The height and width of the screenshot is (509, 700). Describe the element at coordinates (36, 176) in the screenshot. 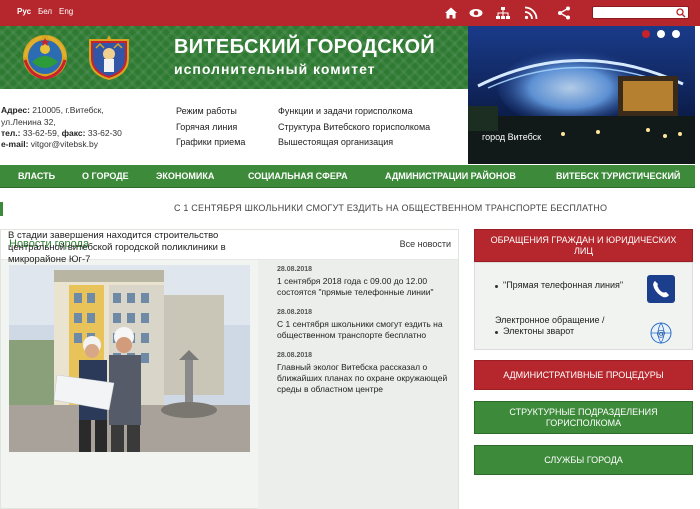

I see `nav-vlast: ВЛАСТЬ` at that location.